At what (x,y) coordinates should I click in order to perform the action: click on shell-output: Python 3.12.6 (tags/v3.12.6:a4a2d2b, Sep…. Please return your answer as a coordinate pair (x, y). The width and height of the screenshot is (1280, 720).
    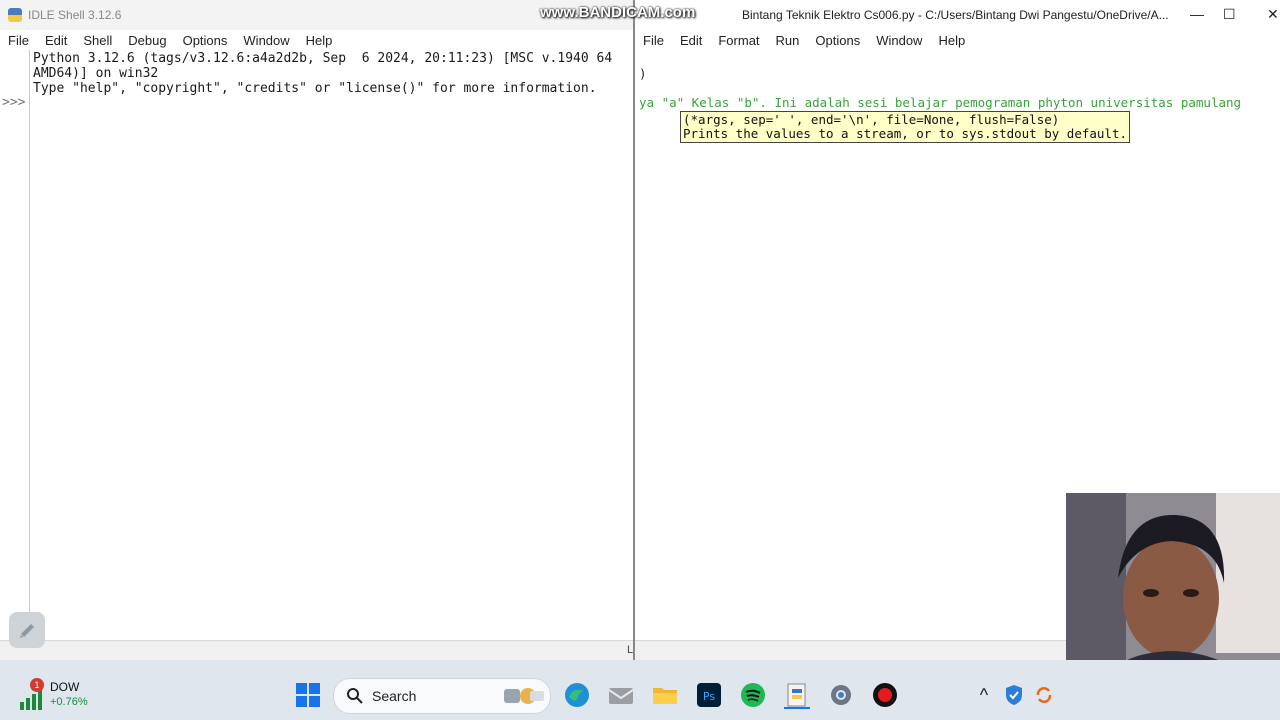
    Looking at the image, I should click on (322, 73).